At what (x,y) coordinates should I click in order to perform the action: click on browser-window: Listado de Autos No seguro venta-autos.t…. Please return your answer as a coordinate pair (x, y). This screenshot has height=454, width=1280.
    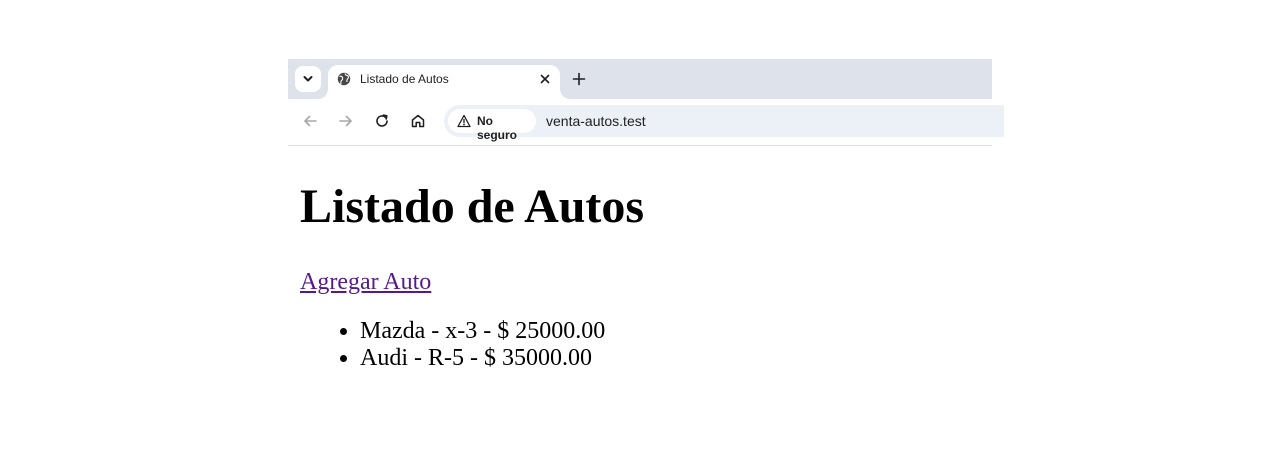
    Looking at the image, I should click on (646, 102).